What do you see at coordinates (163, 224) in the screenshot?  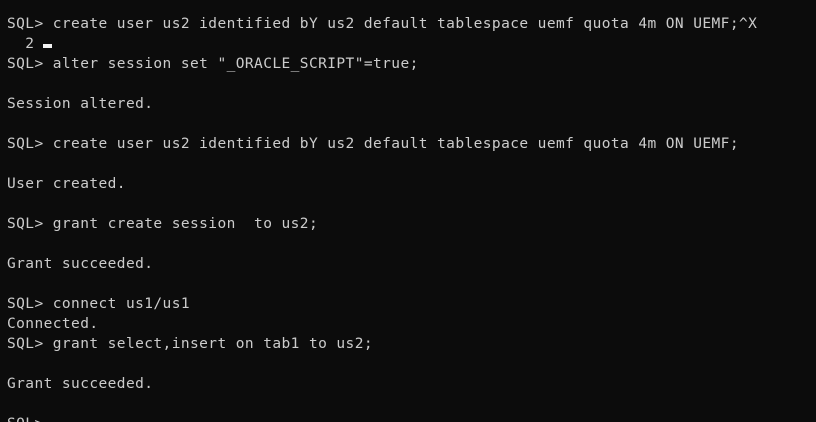 I see `terminal-line: SQL> grant create session to us2;` at bounding box center [163, 224].